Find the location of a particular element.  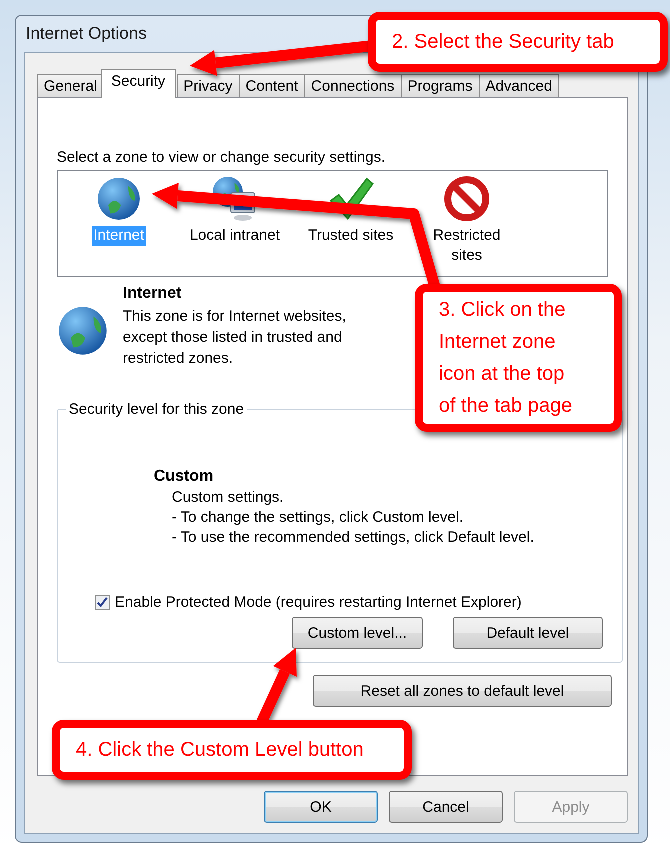

group-label: Security level for this zone is located at coordinates (157, 409).